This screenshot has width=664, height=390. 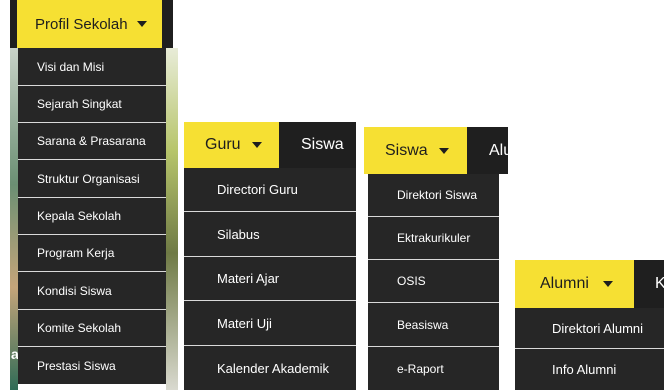 What do you see at coordinates (175, 24) in the screenshot?
I see `next-nav-item` at bounding box center [175, 24].